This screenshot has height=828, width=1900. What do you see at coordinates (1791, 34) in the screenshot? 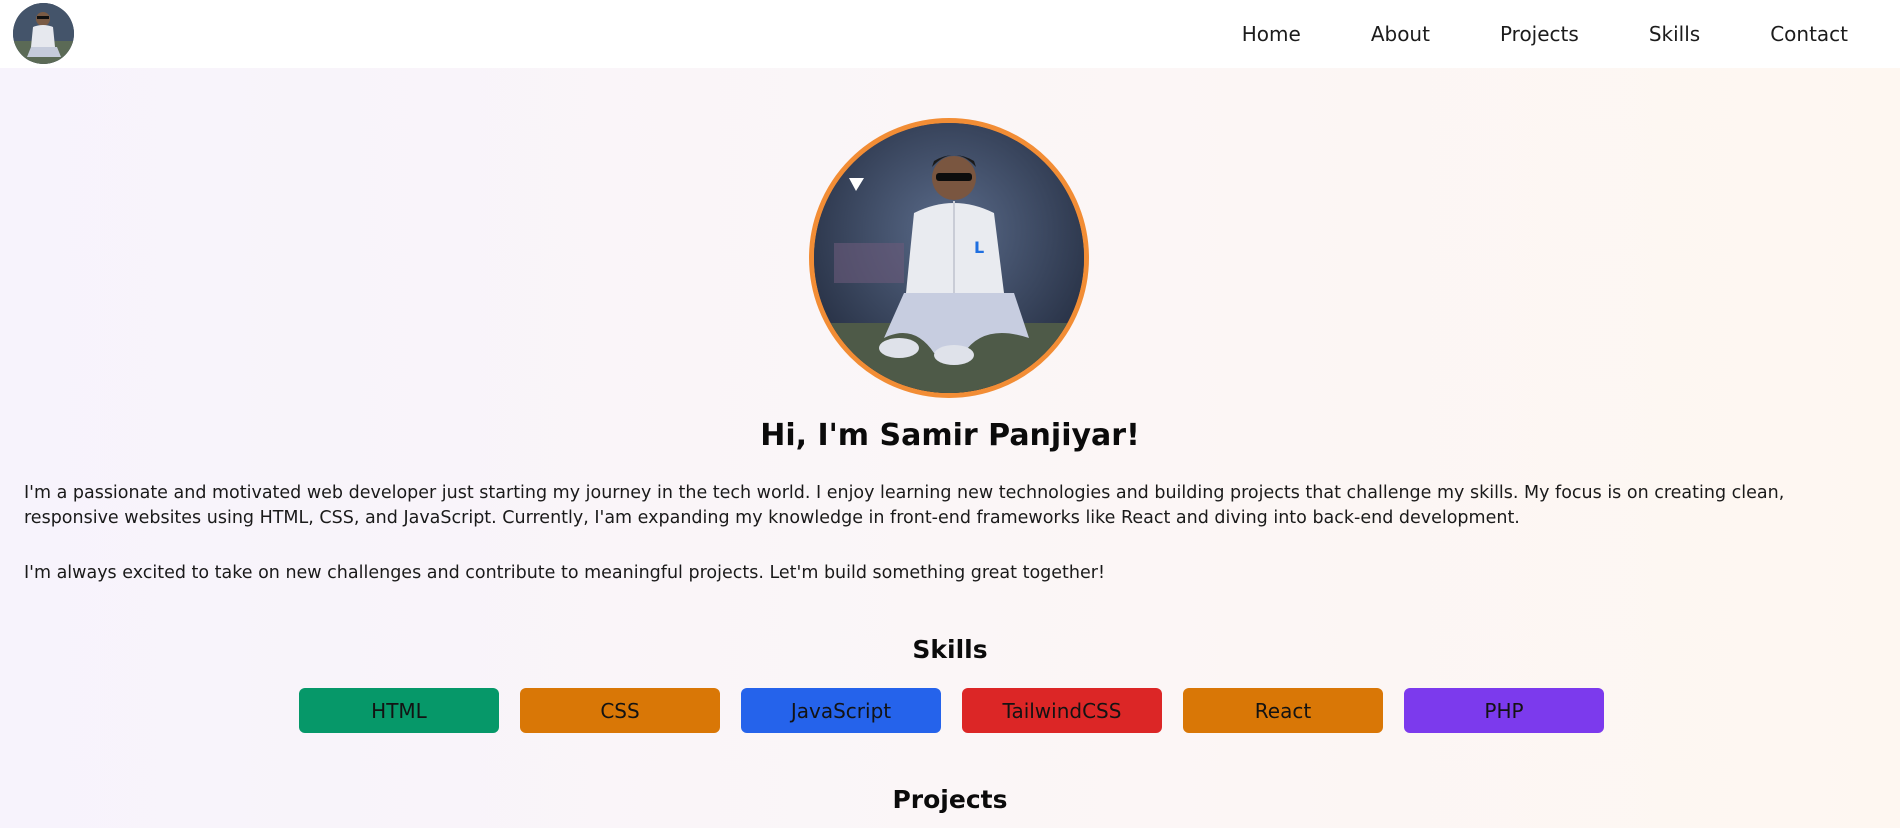
I see `nav-contact: Contact` at bounding box center [1791, 34].